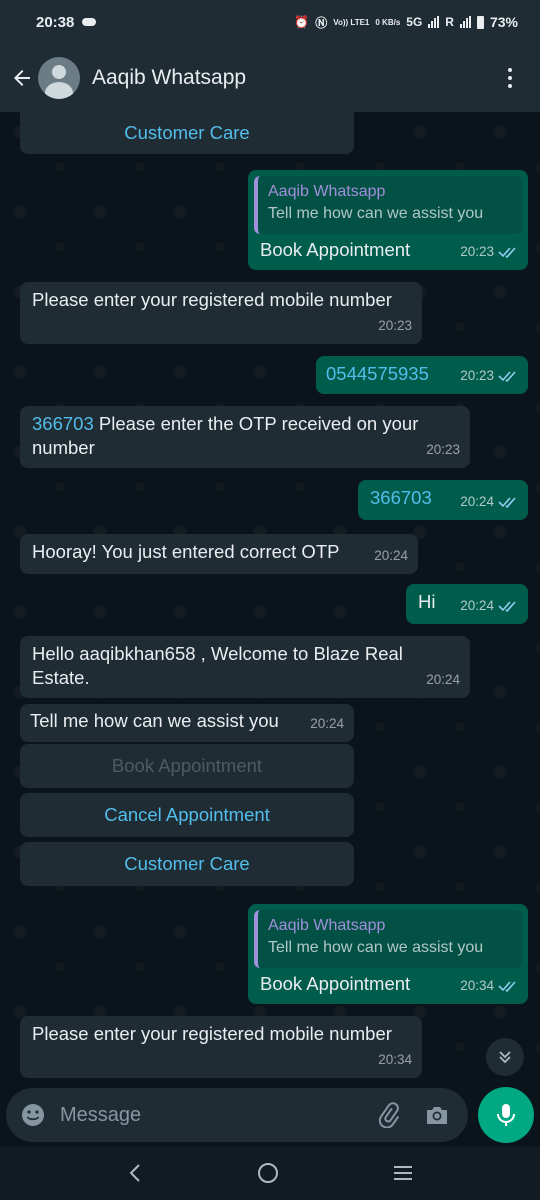  Describe the element at coordinates (506, 1115) in the screenshot. I see `mic-icon` at that location.